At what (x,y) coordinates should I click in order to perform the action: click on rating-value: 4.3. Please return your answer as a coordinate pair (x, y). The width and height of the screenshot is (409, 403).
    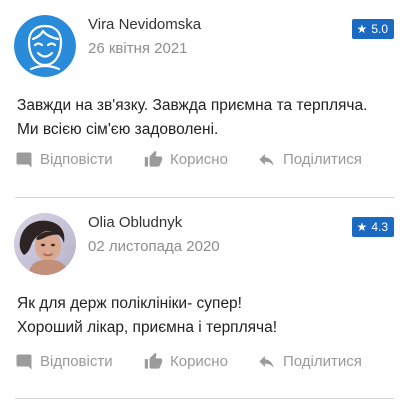
    Looking at the image, I should click on (379, 227).